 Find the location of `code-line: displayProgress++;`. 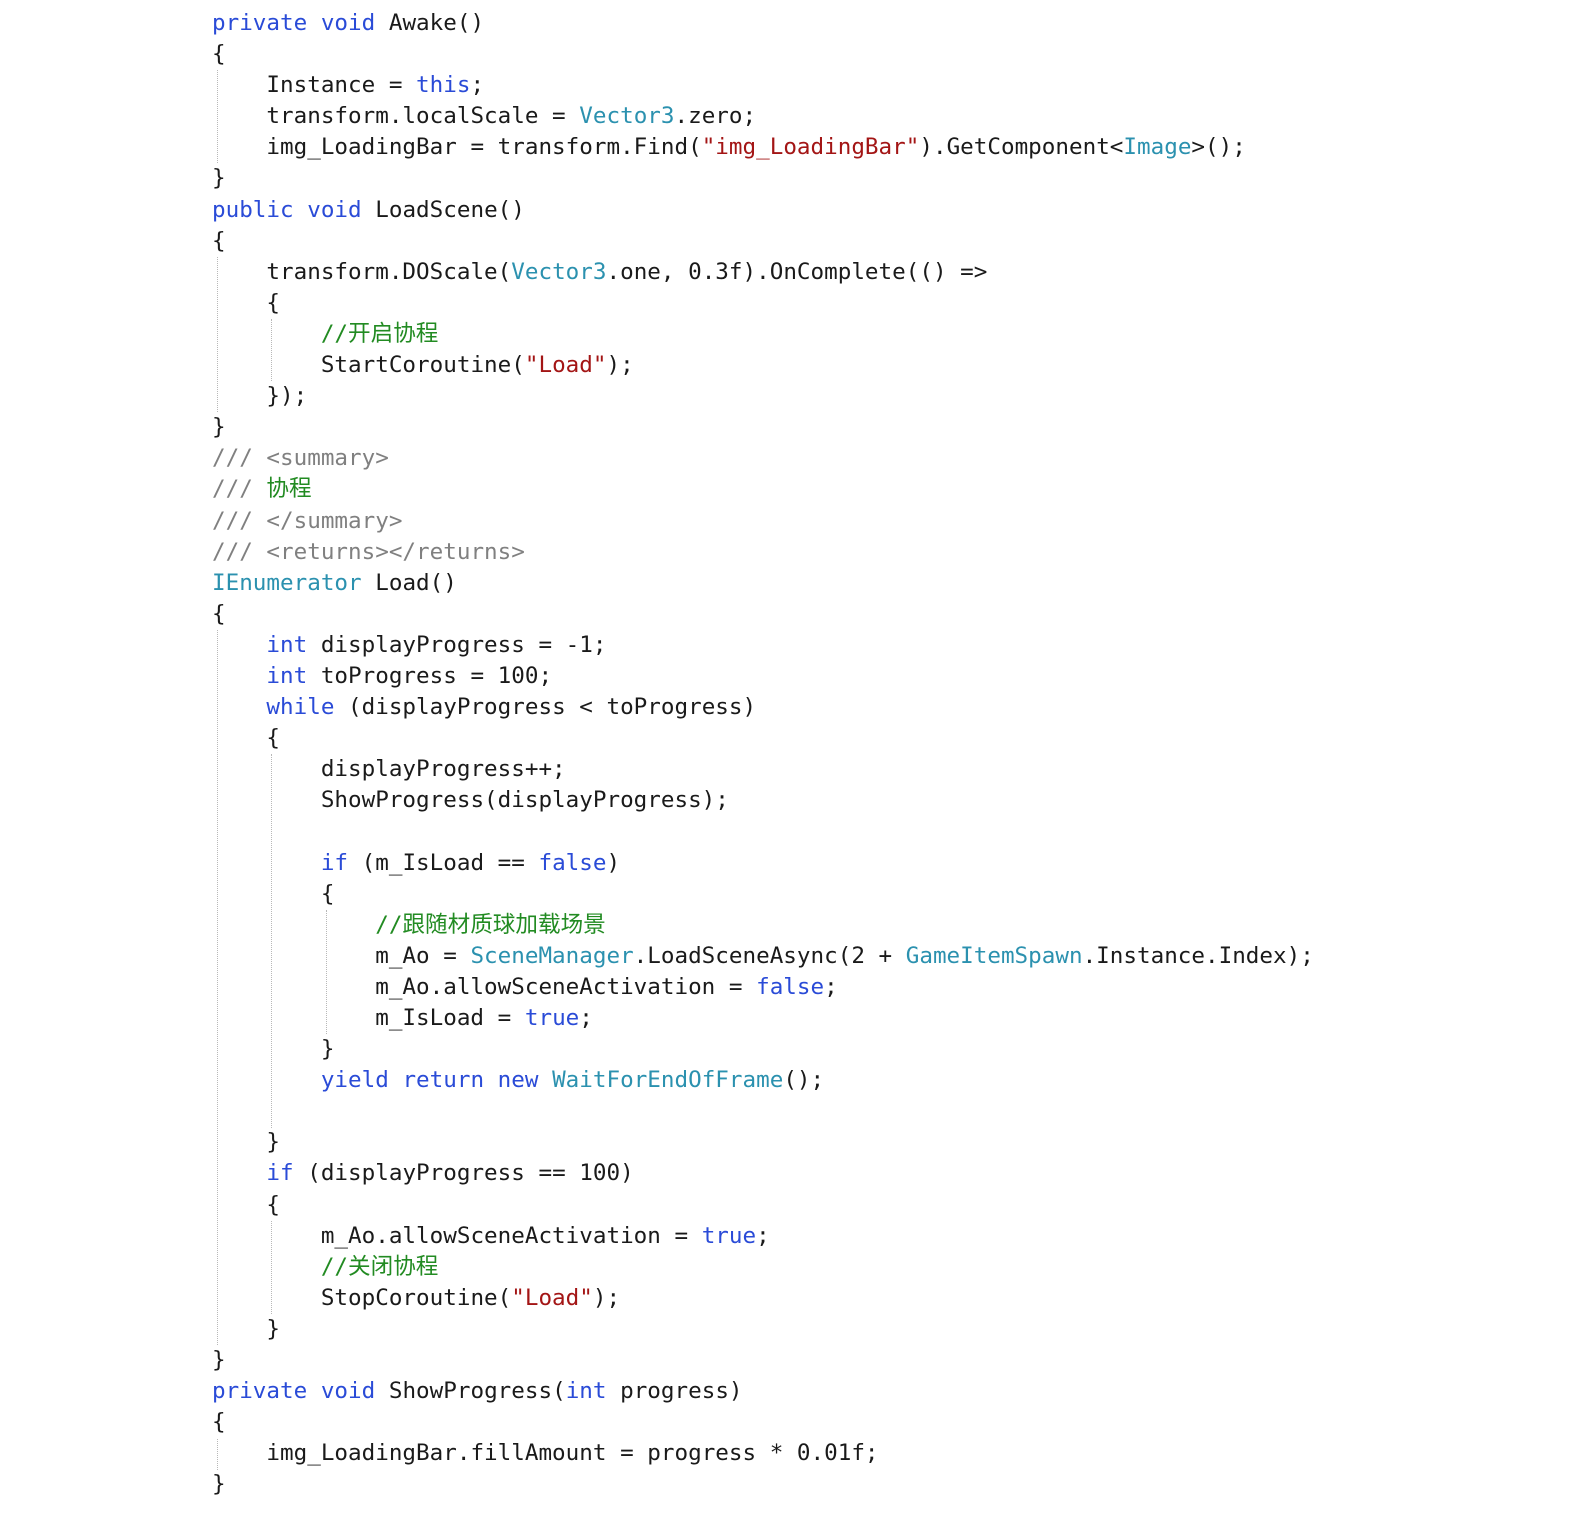

code-line: displayProgress++; is located at coordinates (763, 769).